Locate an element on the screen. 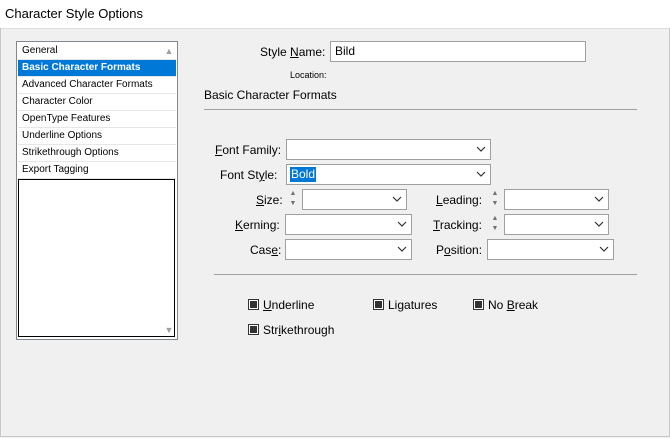  tracking-spinner: ▲ ▼ is located at coordinates (495, 224).